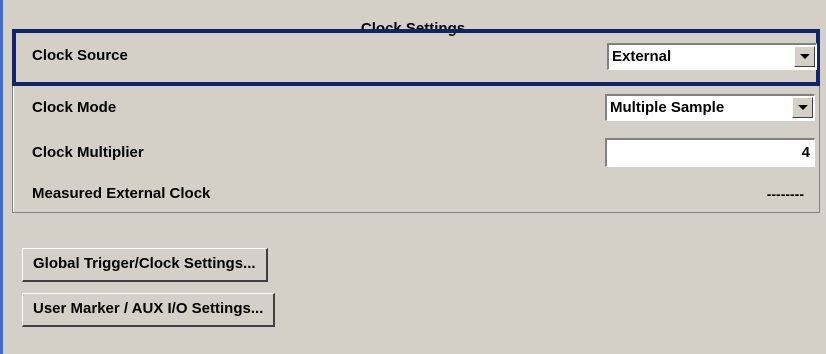 The width and height of the screenshot is (826, 354). Describe the element at coordinates (121, 193) in the screenshot. I see `measured-external-clock-label: Measured External Clock` at that location.